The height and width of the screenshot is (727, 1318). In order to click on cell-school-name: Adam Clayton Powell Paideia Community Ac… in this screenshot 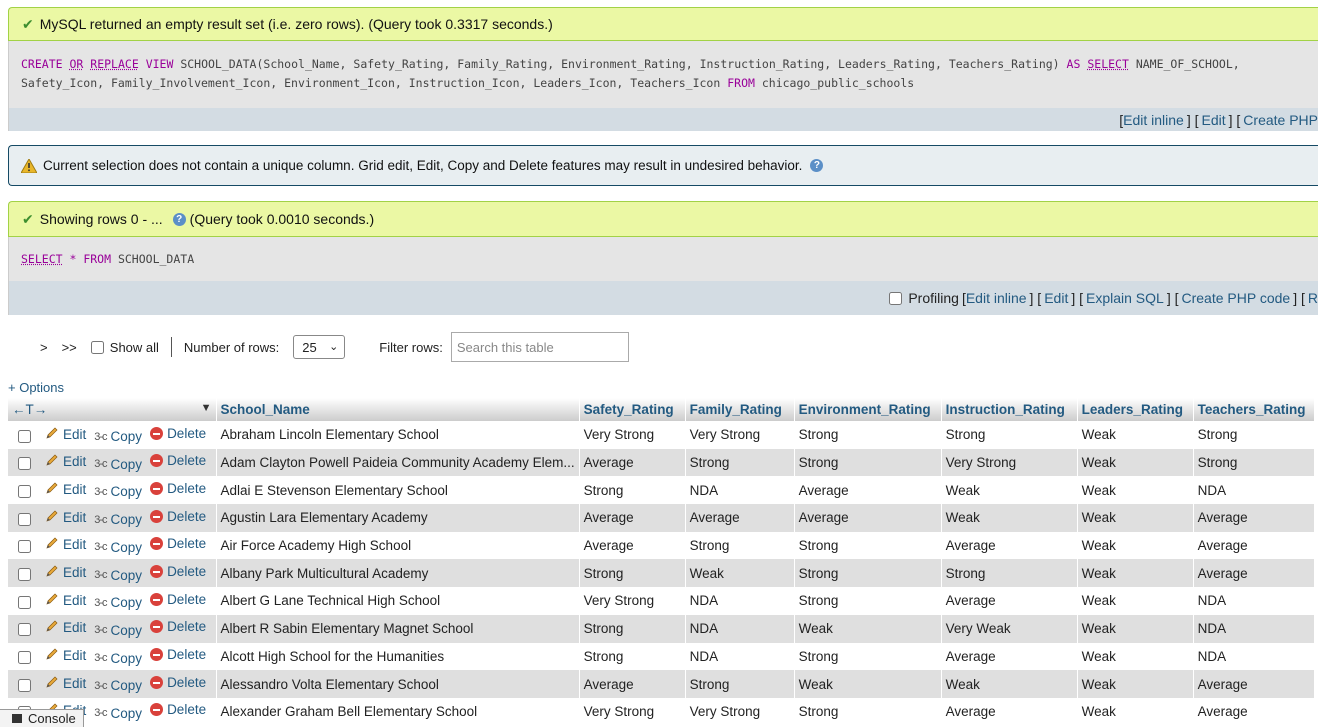, I will do `click(398, 462)`.